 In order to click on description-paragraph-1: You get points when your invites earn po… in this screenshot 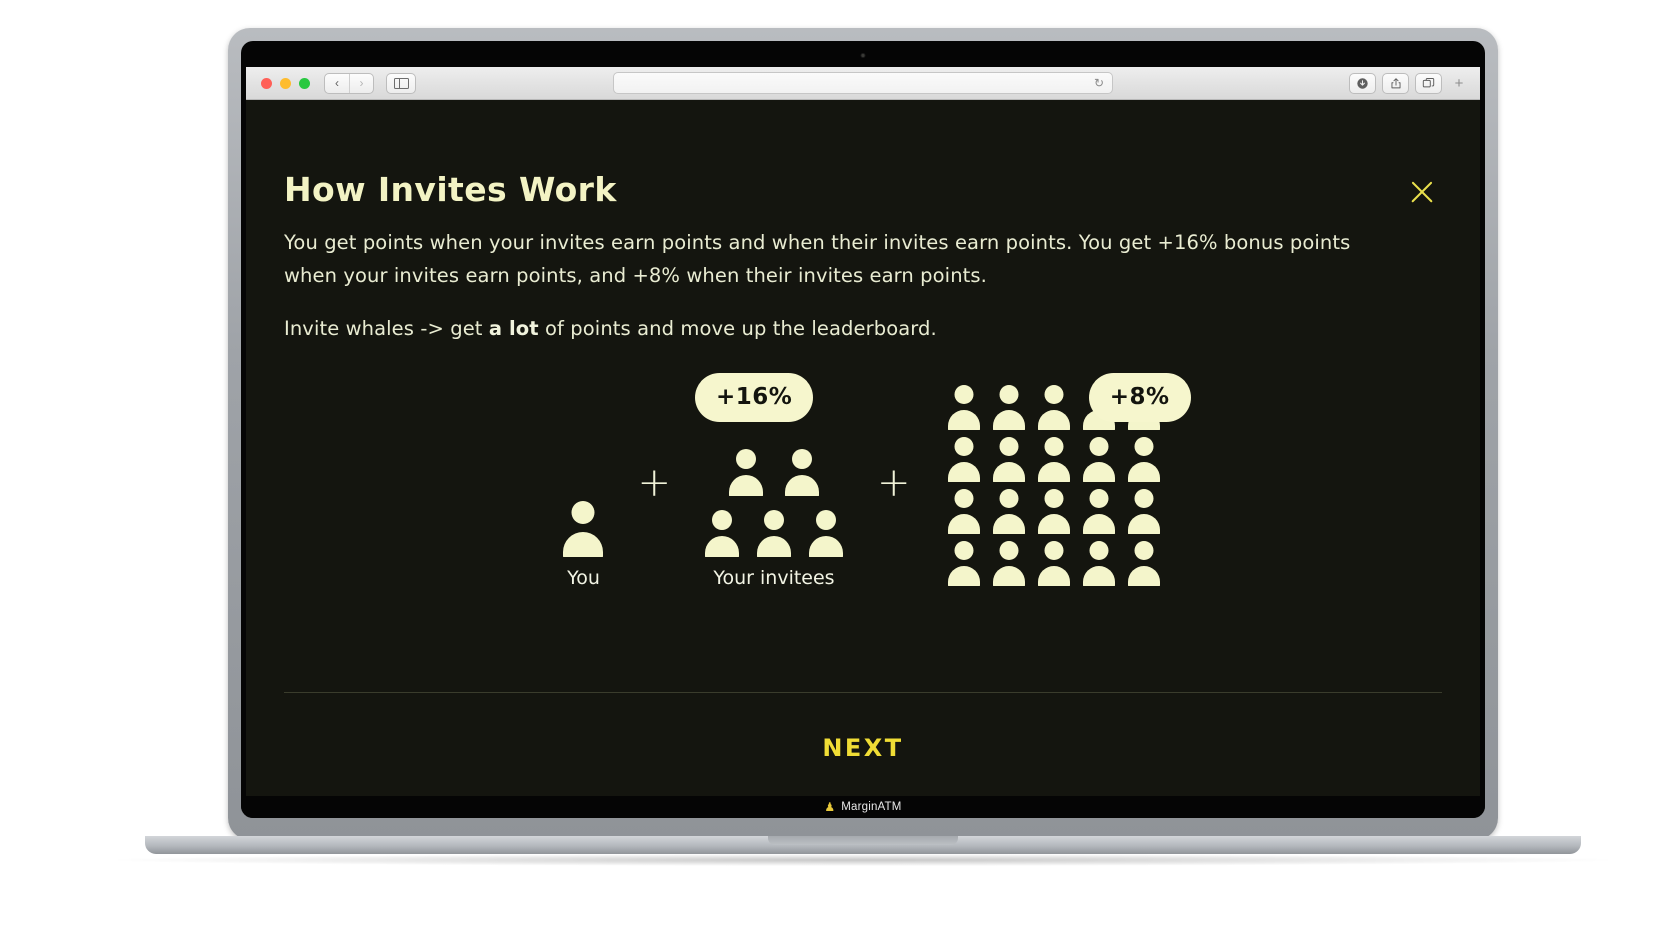, I will do `click(817, 259)`.